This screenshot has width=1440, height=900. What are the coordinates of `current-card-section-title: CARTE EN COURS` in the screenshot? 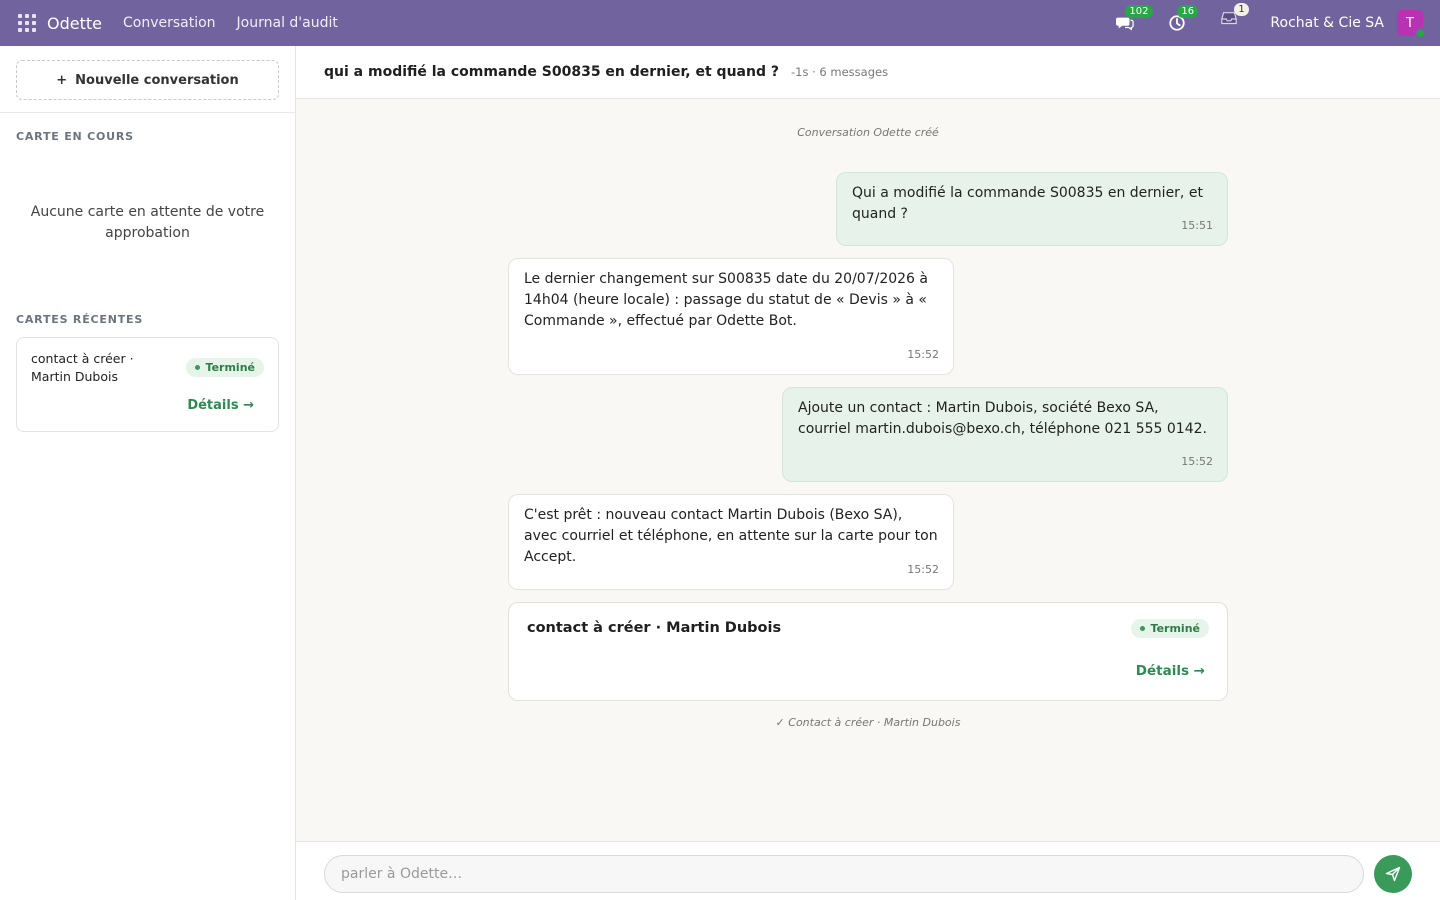 It's located at (75, 136).